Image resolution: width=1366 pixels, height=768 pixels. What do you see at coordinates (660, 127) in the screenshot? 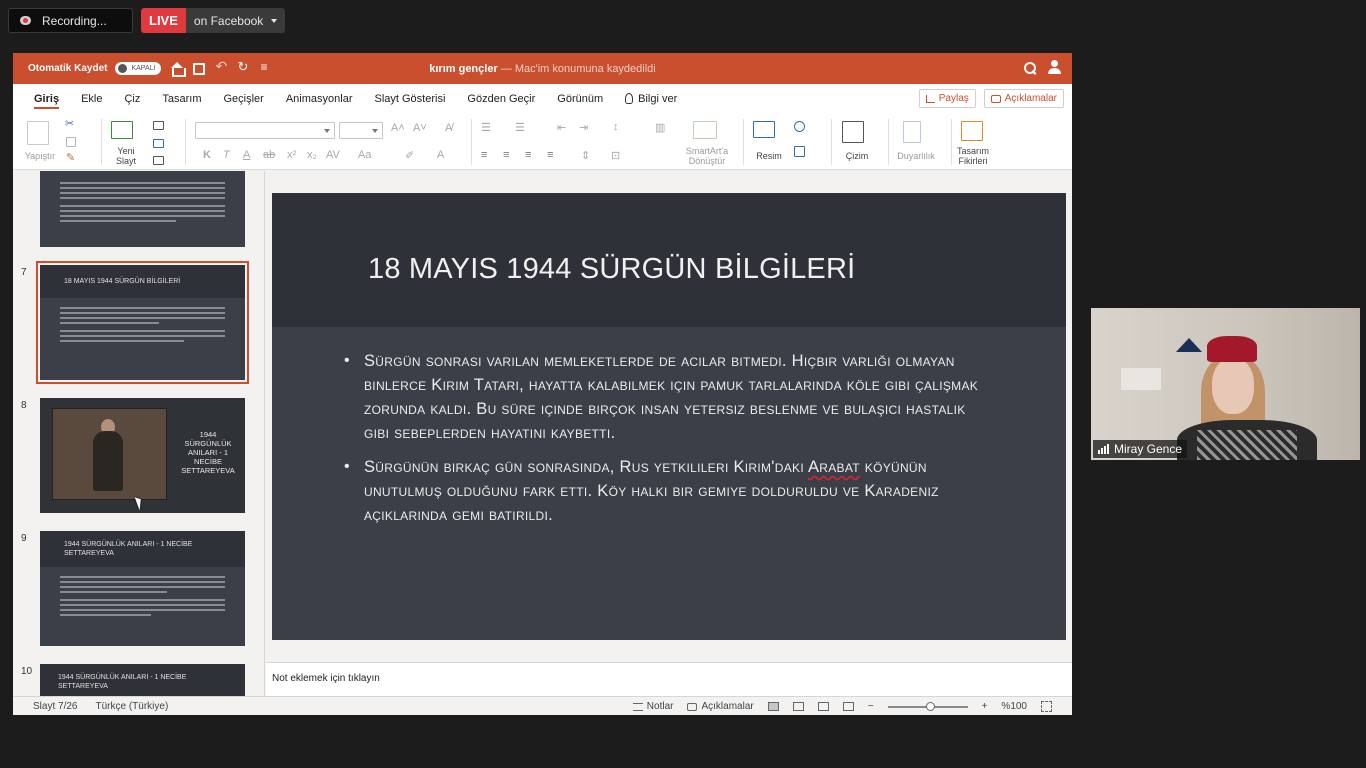
I see `columns-icon: ▥` at bounding box center [660, 127].